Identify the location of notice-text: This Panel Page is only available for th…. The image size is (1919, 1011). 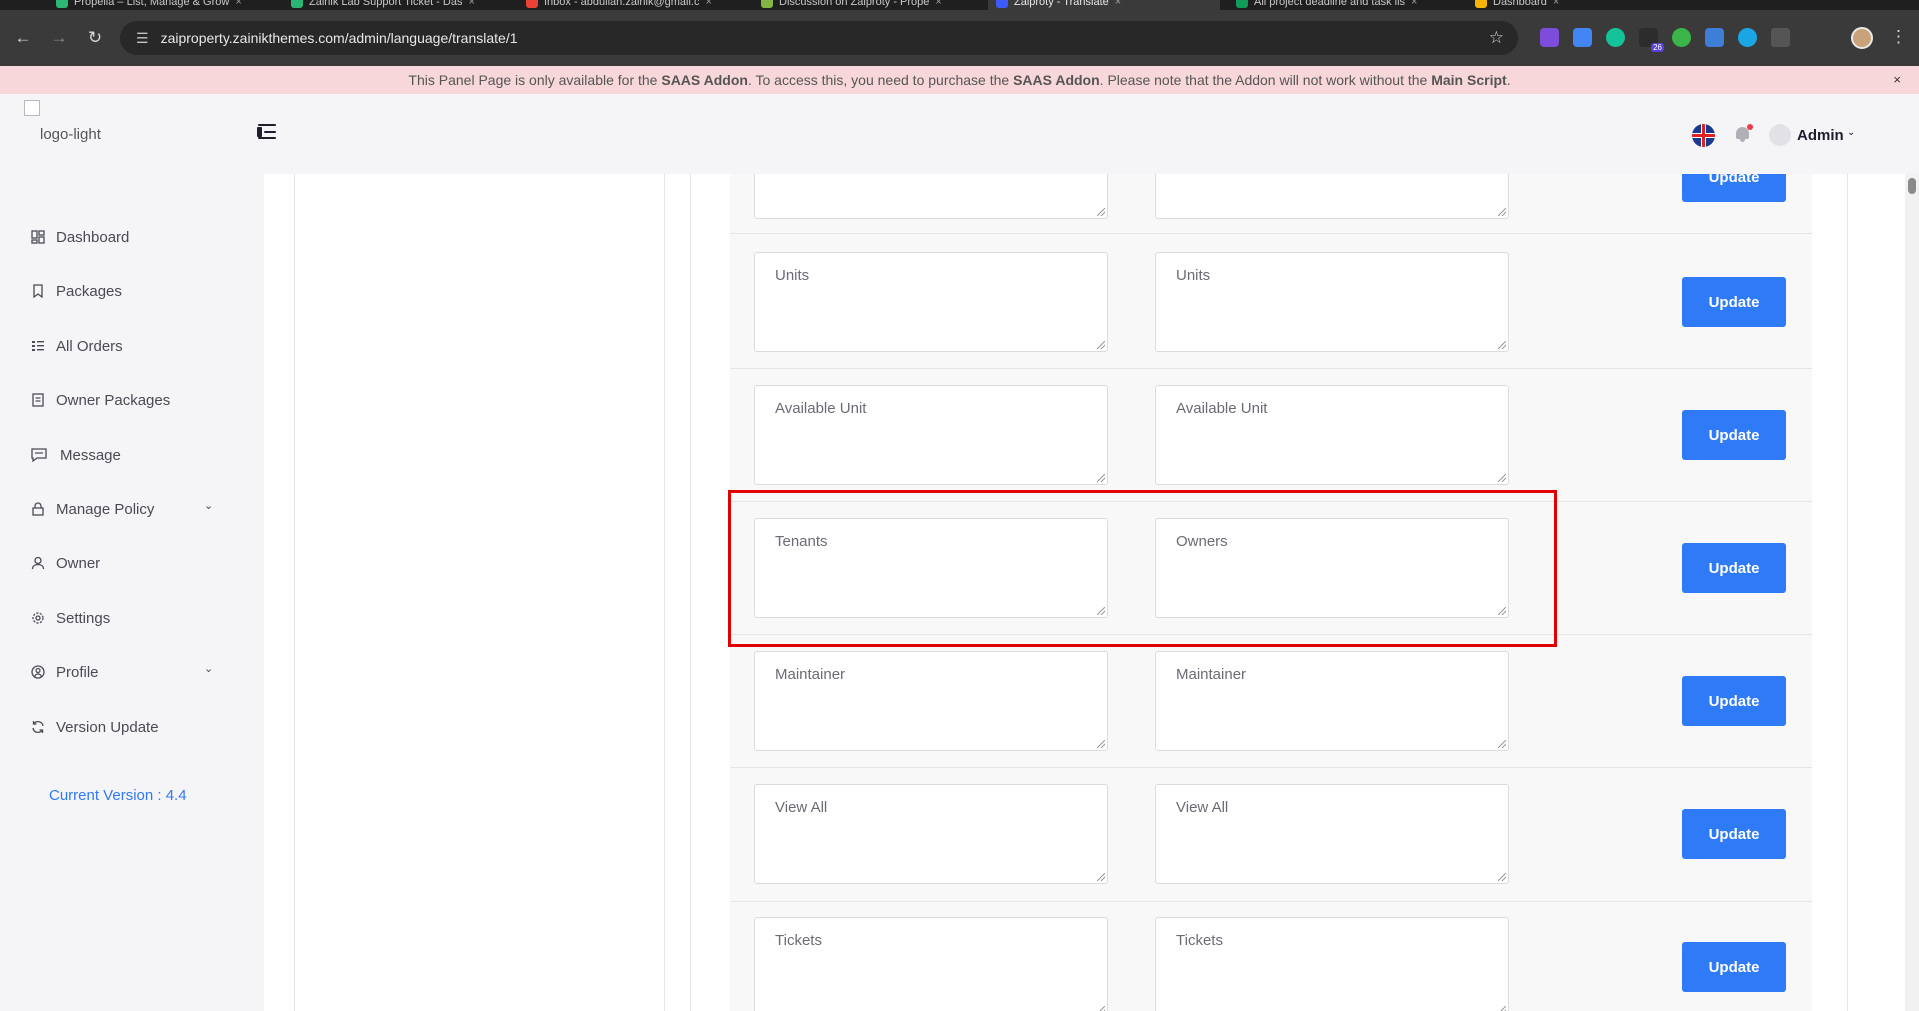
(959, 80).